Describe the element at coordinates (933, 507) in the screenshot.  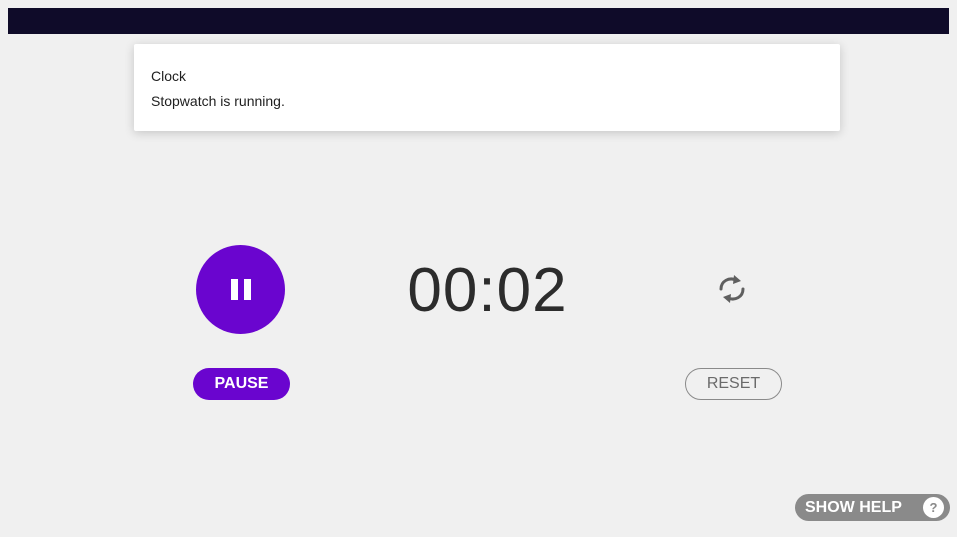
I see `question-icon: ?` at that location.